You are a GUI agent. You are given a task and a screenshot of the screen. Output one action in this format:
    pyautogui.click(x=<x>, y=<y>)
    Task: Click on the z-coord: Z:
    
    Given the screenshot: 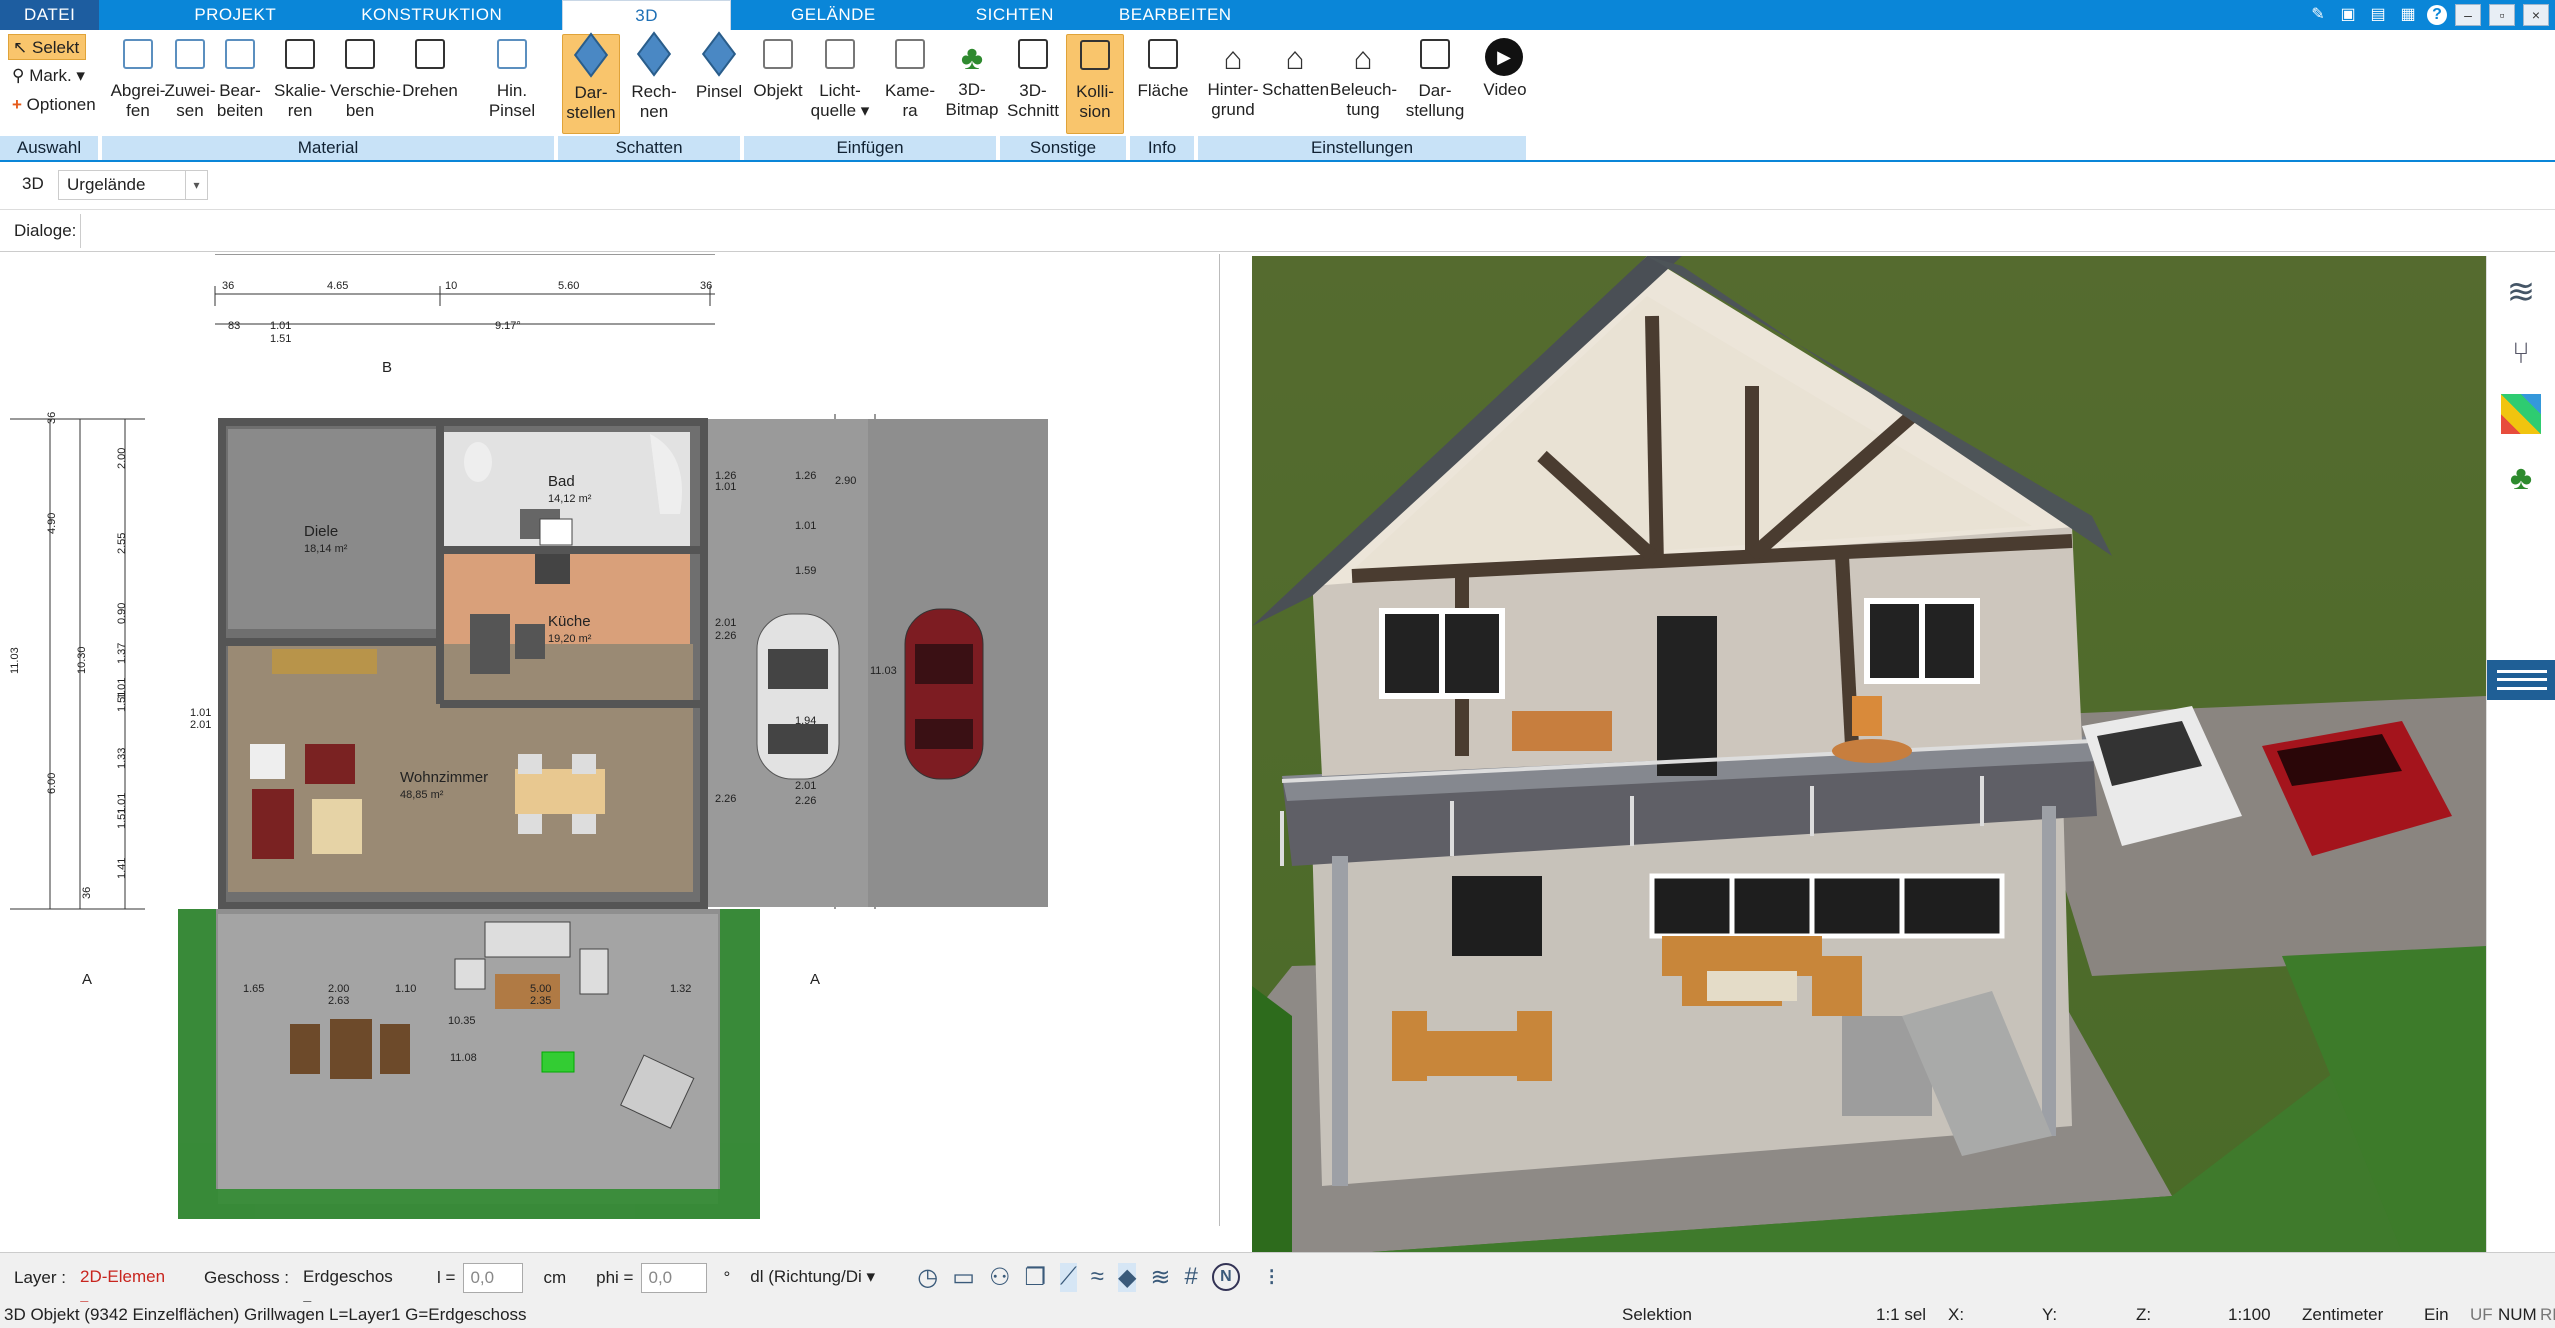 What is the action you would take?
    pyautogui.click(x=2144, y=1314)
    